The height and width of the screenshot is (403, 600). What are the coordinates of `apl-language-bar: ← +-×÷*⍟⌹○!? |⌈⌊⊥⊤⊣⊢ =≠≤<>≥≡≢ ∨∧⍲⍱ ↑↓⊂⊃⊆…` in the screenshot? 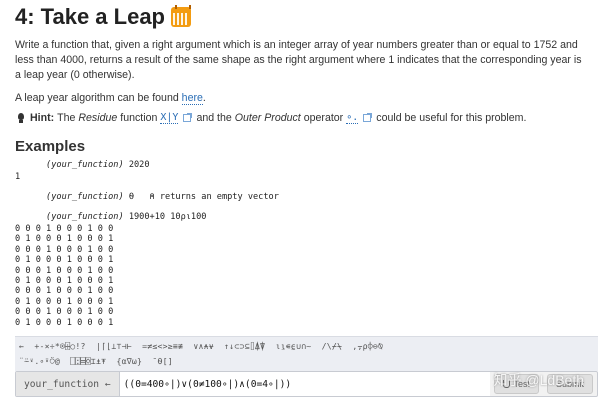 It's located at (306, 353).